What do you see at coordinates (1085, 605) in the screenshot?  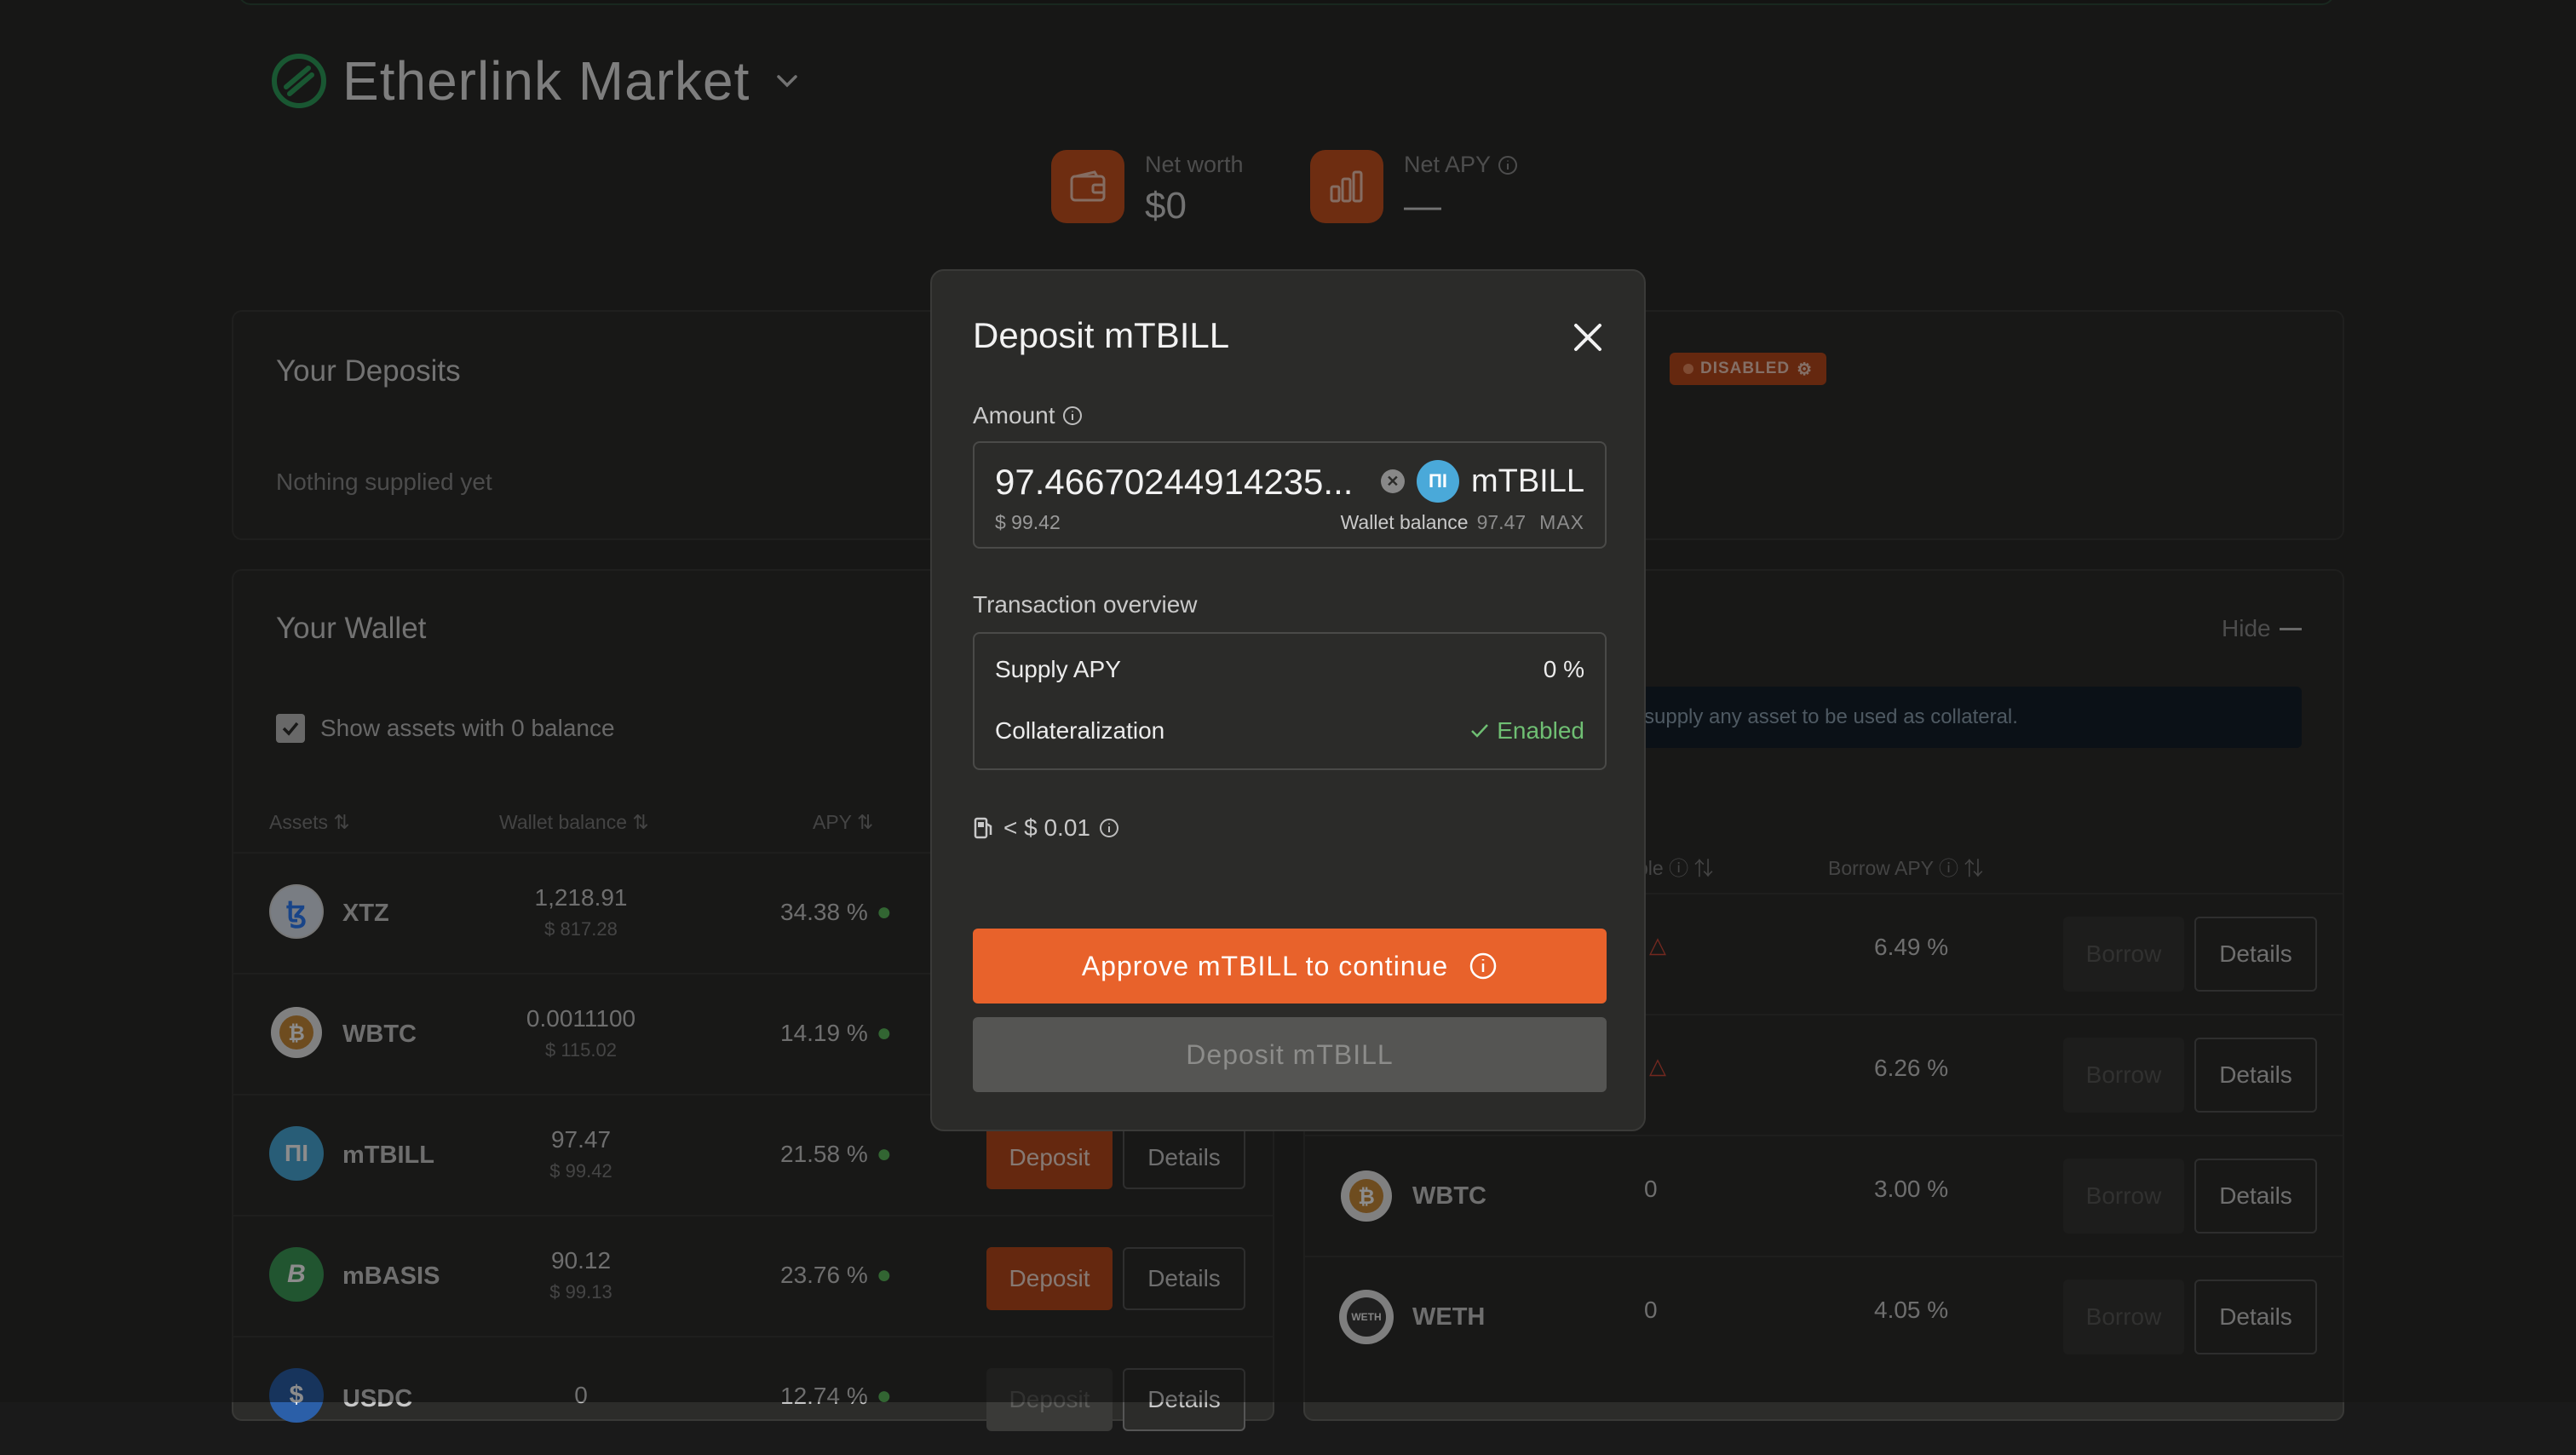 I see `overview-label: Transaction overview` at bounding box center [1085, 605].